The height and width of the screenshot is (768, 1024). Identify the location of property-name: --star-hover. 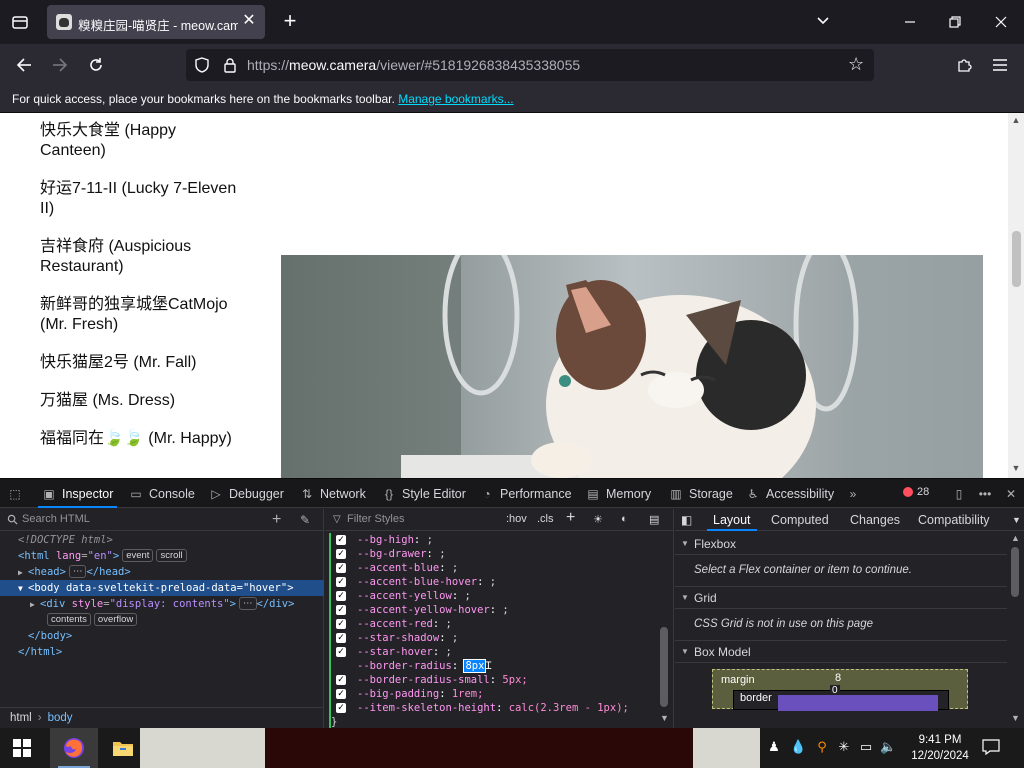
(395, 652).